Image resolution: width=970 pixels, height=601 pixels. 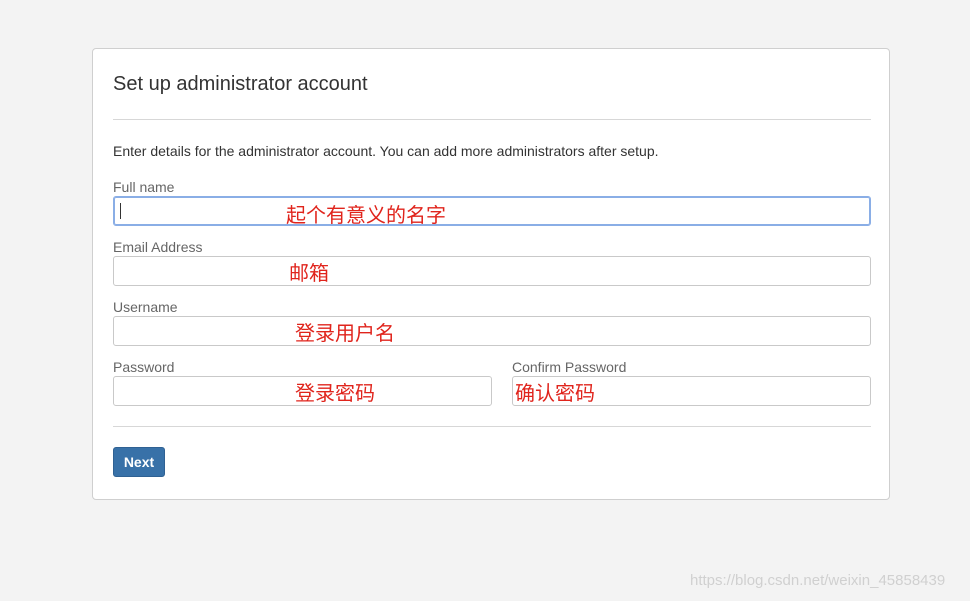 What do you see at coordinates (120, 211) in the screenshot?
I see `text-caret` at bounding box center [120, 211].